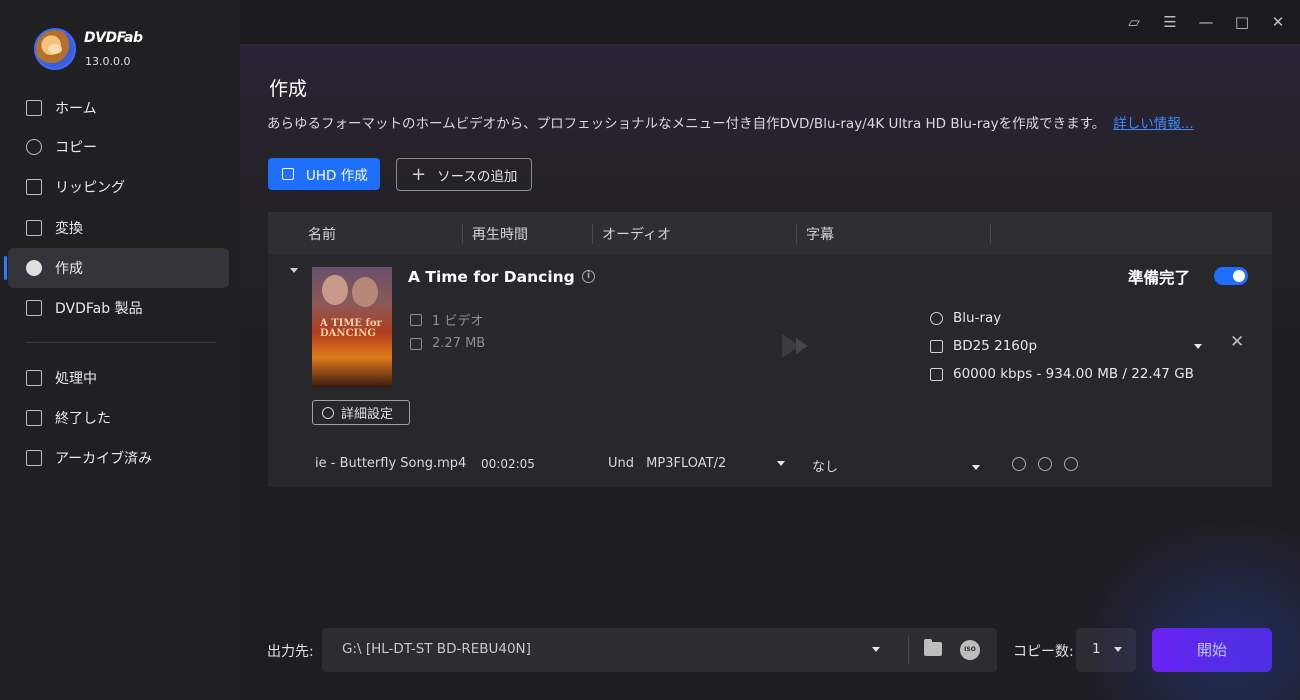 Image resolution: width=1300 pixels, height=700 pixels. What do you see at coordinates (491, 277) in the screenshot?
I see `movie-title: A Time for Dancing` at bounding box center [491, 277].